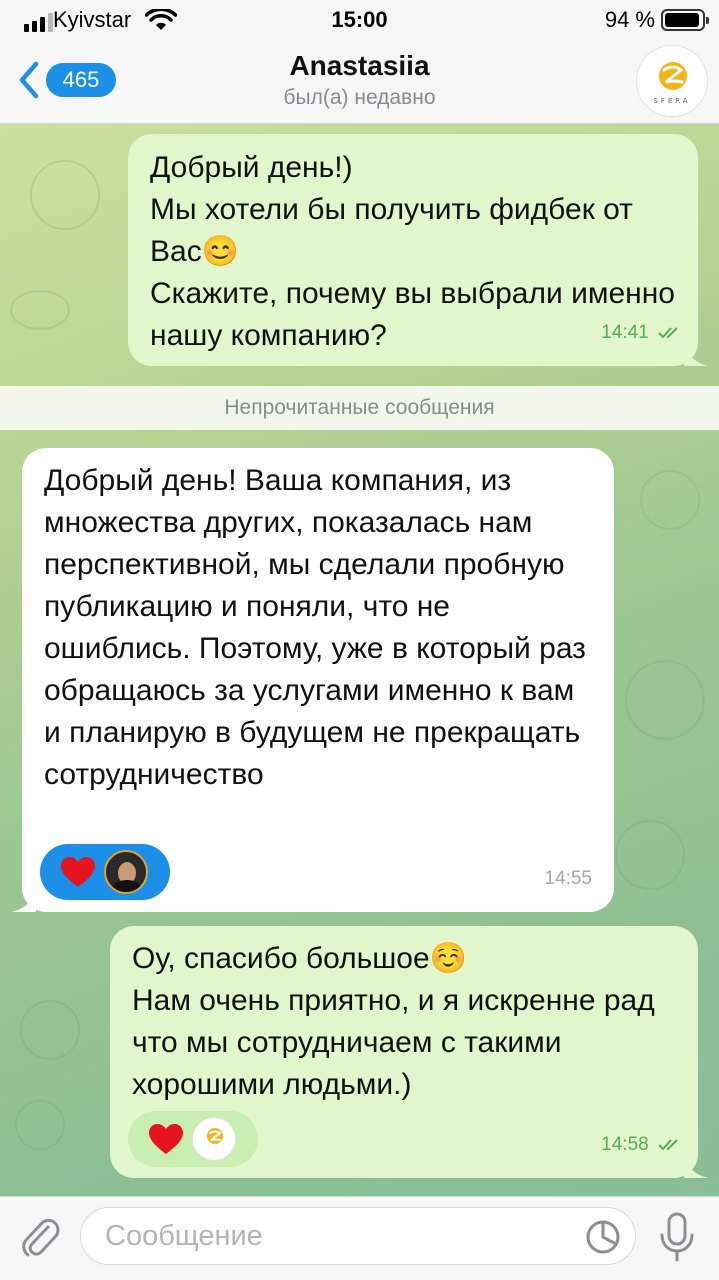 This screenshot has width=719, height=1280. I want to click on message-input-field, so click(358, 1236).